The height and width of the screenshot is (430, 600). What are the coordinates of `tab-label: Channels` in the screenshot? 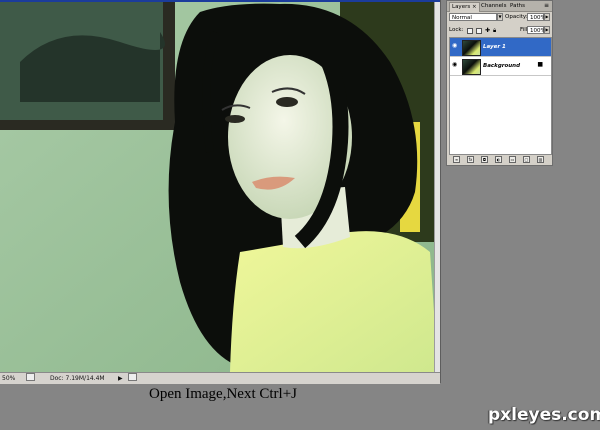 It's located at (494, 6).